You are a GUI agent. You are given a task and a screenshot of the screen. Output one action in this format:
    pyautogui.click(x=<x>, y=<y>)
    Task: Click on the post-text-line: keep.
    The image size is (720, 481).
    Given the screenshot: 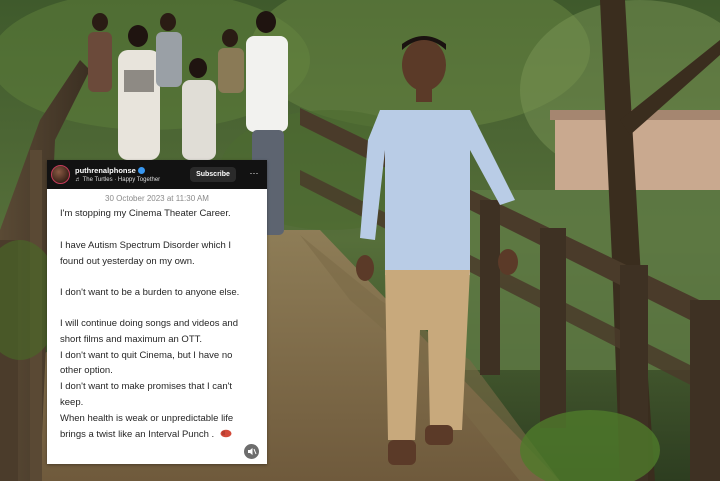 What is the action you would take?
    pyautogui.click(x=72, y=402)
    